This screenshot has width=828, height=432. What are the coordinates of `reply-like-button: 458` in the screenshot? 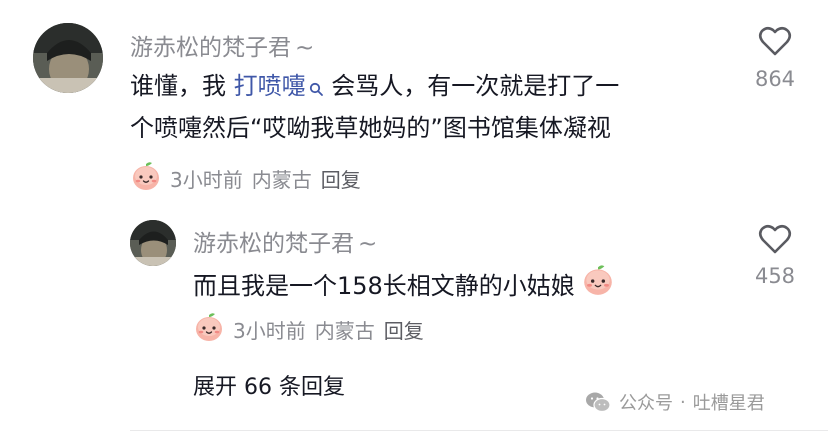 It's located at (775, 256).